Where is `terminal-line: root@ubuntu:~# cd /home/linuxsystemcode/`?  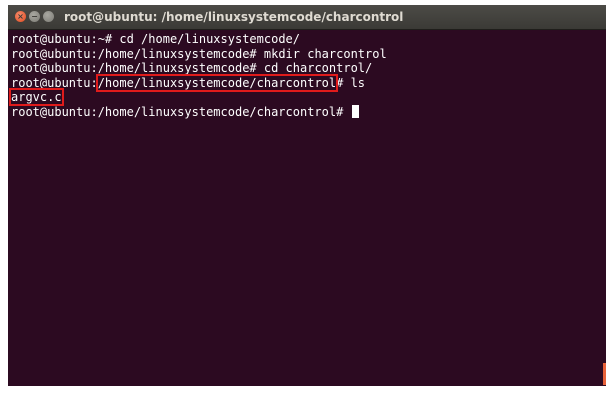 terminal-line: root@ubuntu:~# cd /home/linuxsystemcode/ is located at coordinates (199, 39).